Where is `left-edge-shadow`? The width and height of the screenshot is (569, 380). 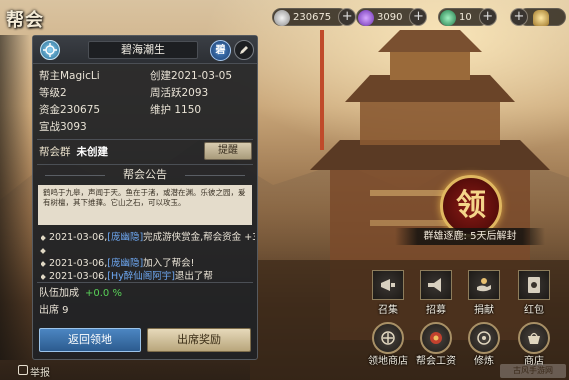 left-edge-shadow is located at coordinates (15, 197).